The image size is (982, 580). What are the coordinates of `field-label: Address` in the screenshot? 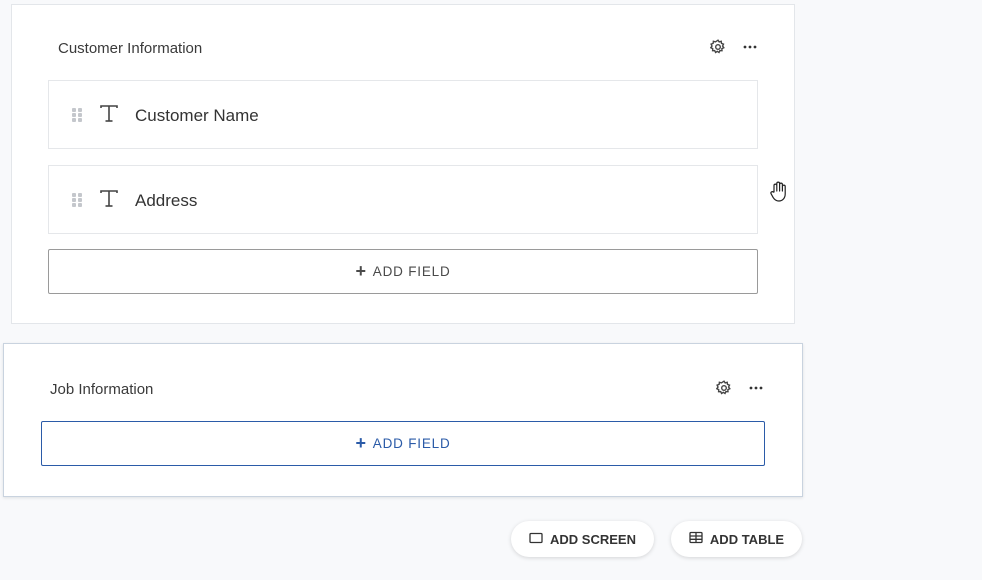 It's located at (166, 200).